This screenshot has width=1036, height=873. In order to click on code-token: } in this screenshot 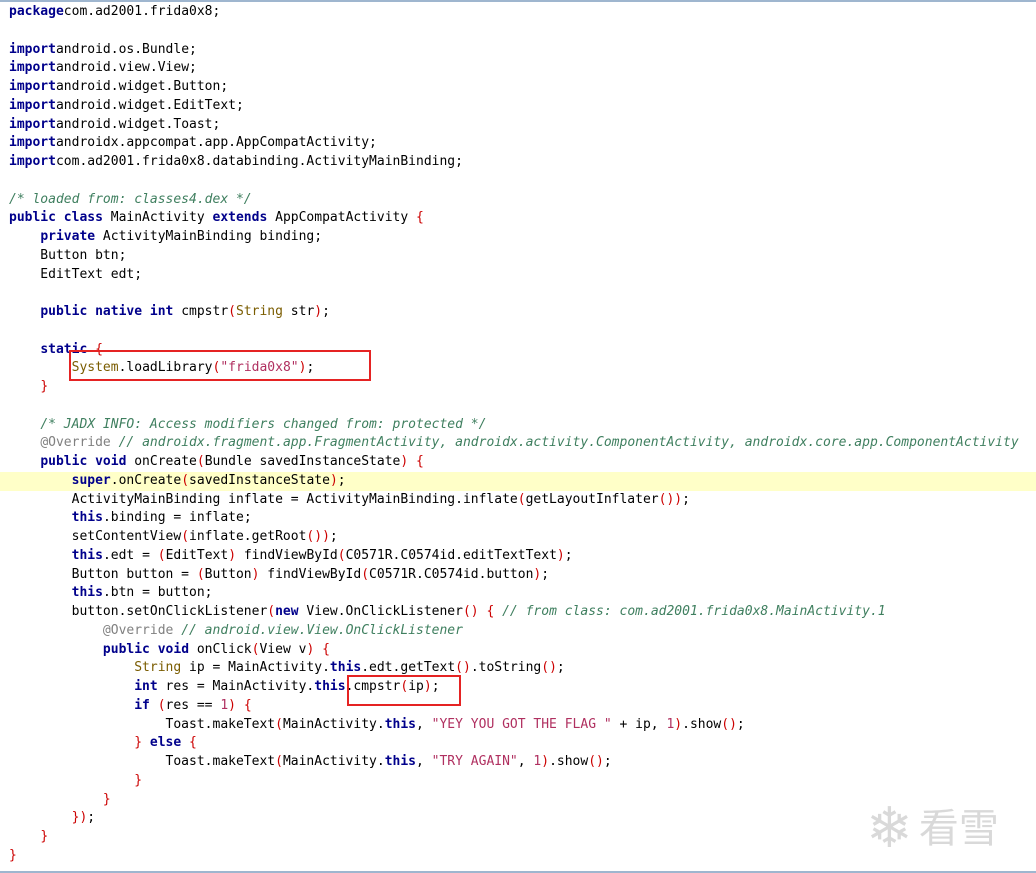, I will do `click(13, 855)`.